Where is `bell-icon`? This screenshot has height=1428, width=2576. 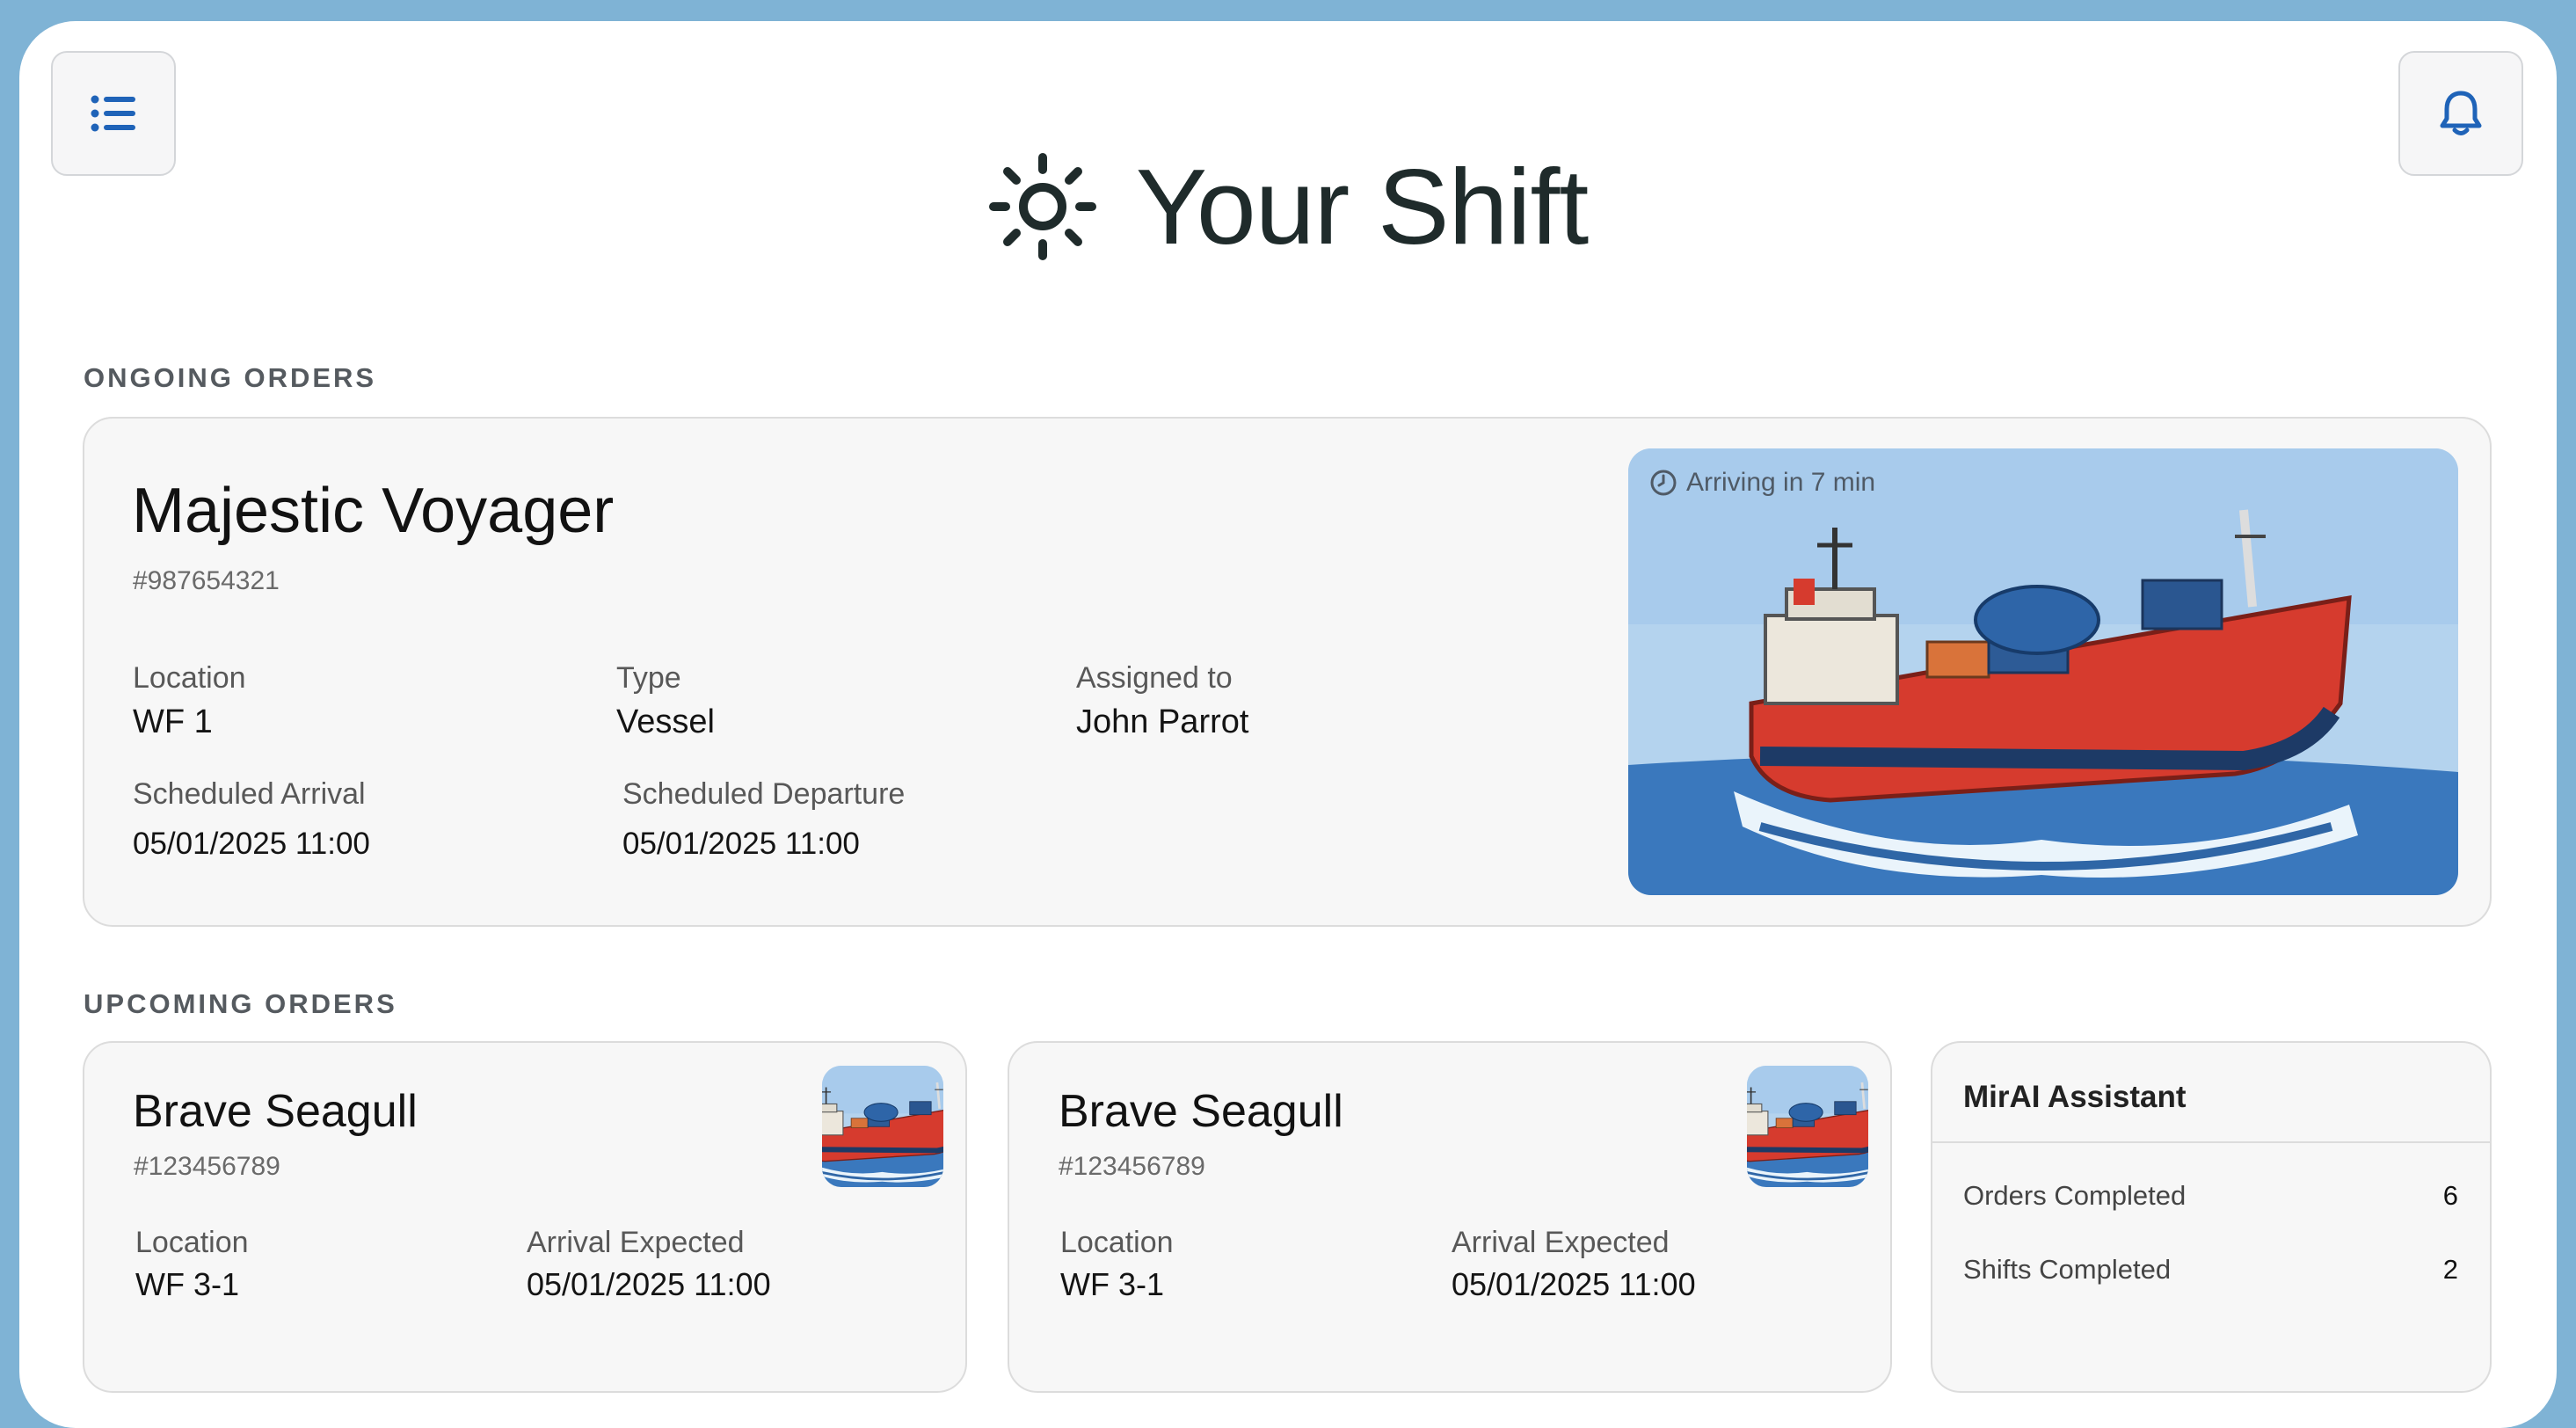
bell-icon is located at coordinates (2461, 113).